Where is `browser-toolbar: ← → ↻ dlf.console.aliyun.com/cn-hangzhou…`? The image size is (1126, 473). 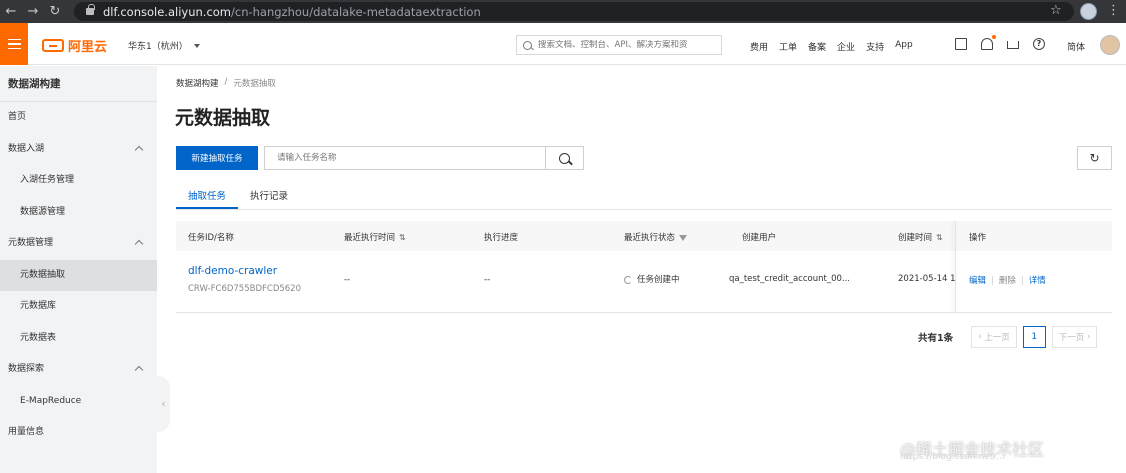
browser-toolbar: ← → ↻ dlf.console.aliyun.com/cn-hangzhou… is located at coordinates (563, 11).